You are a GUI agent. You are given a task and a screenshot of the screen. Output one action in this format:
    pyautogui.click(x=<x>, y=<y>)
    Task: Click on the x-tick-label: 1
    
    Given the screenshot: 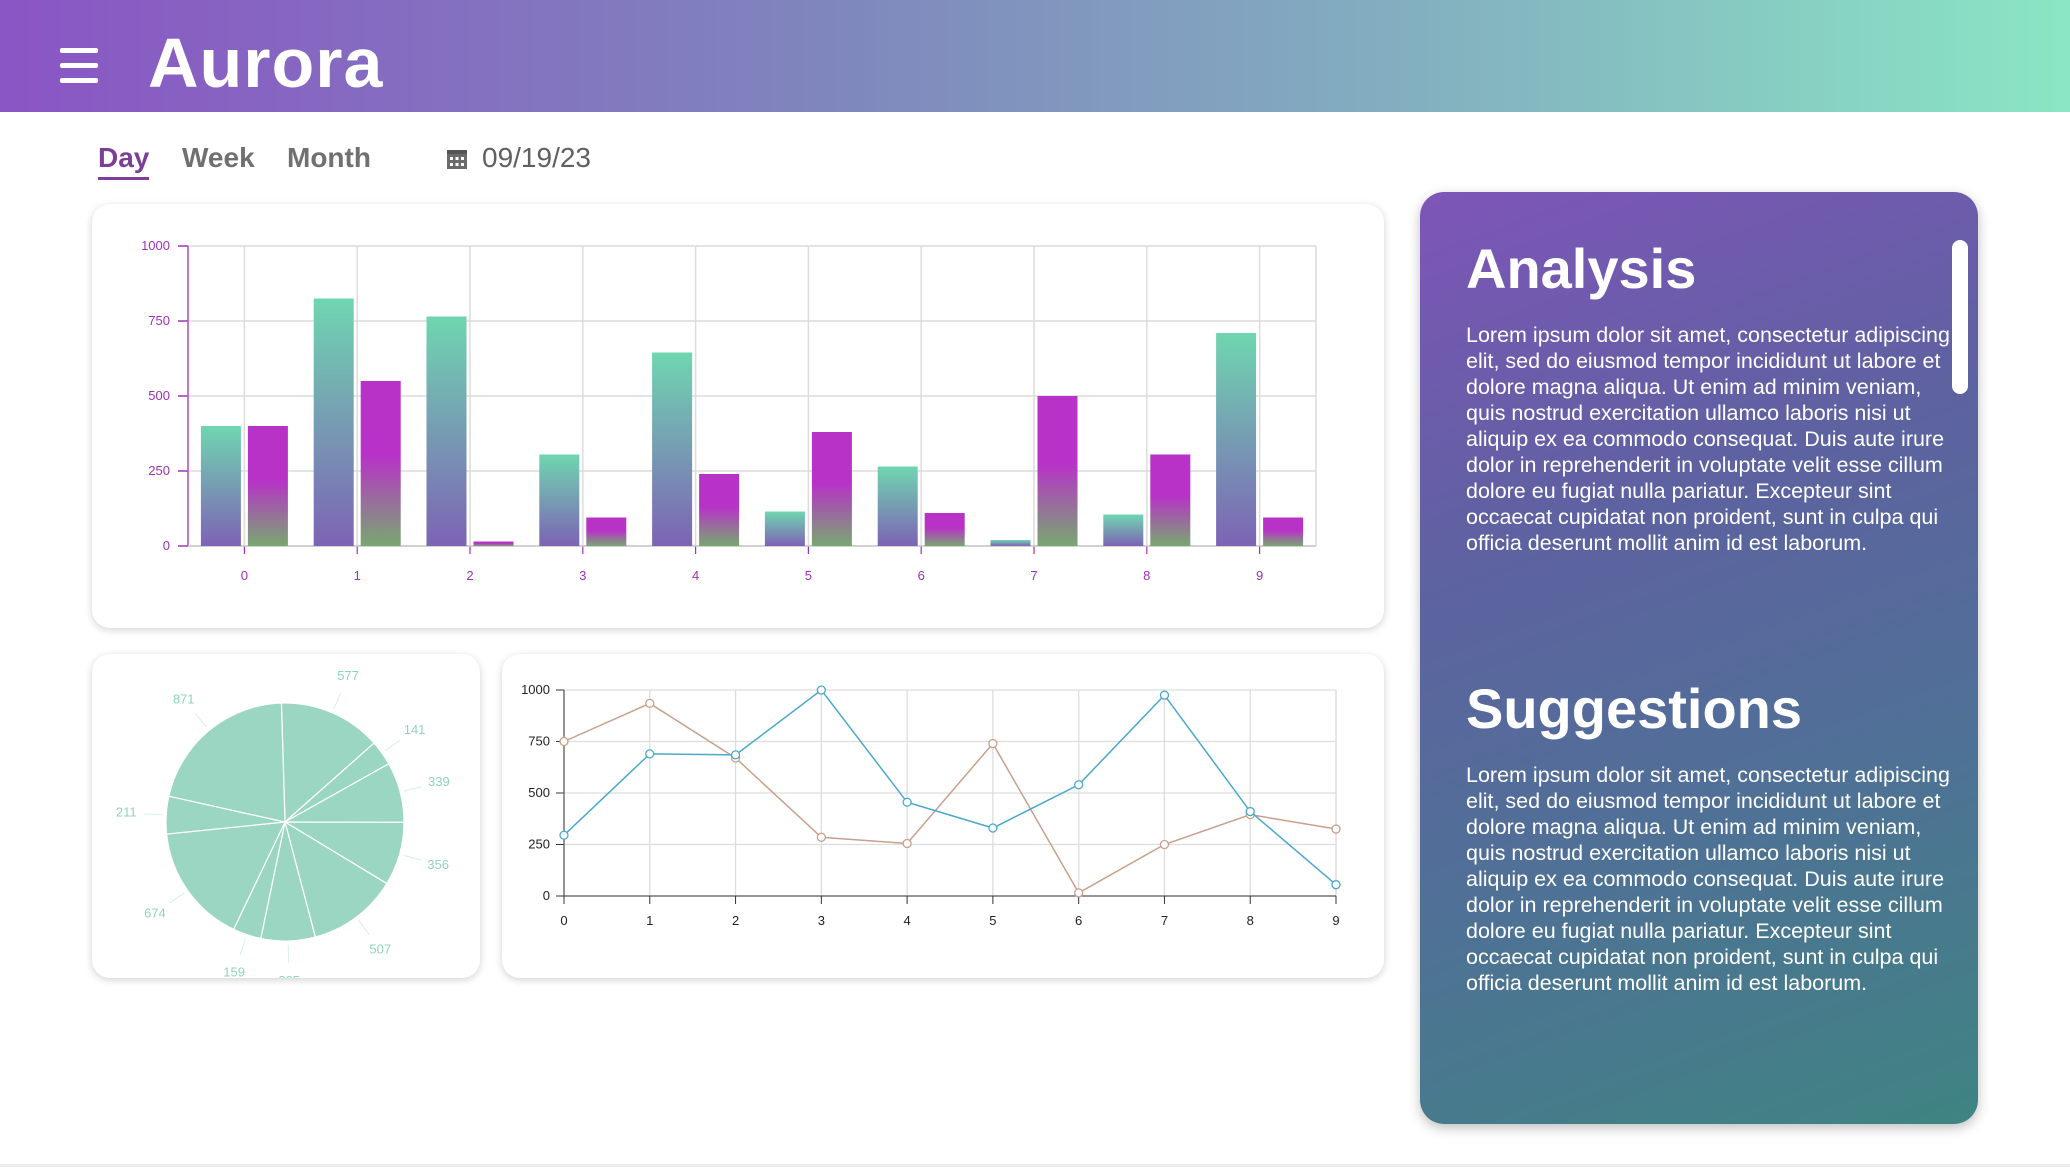 What is the action you would take?
    pyautogui.click(x=649, y=920)
    